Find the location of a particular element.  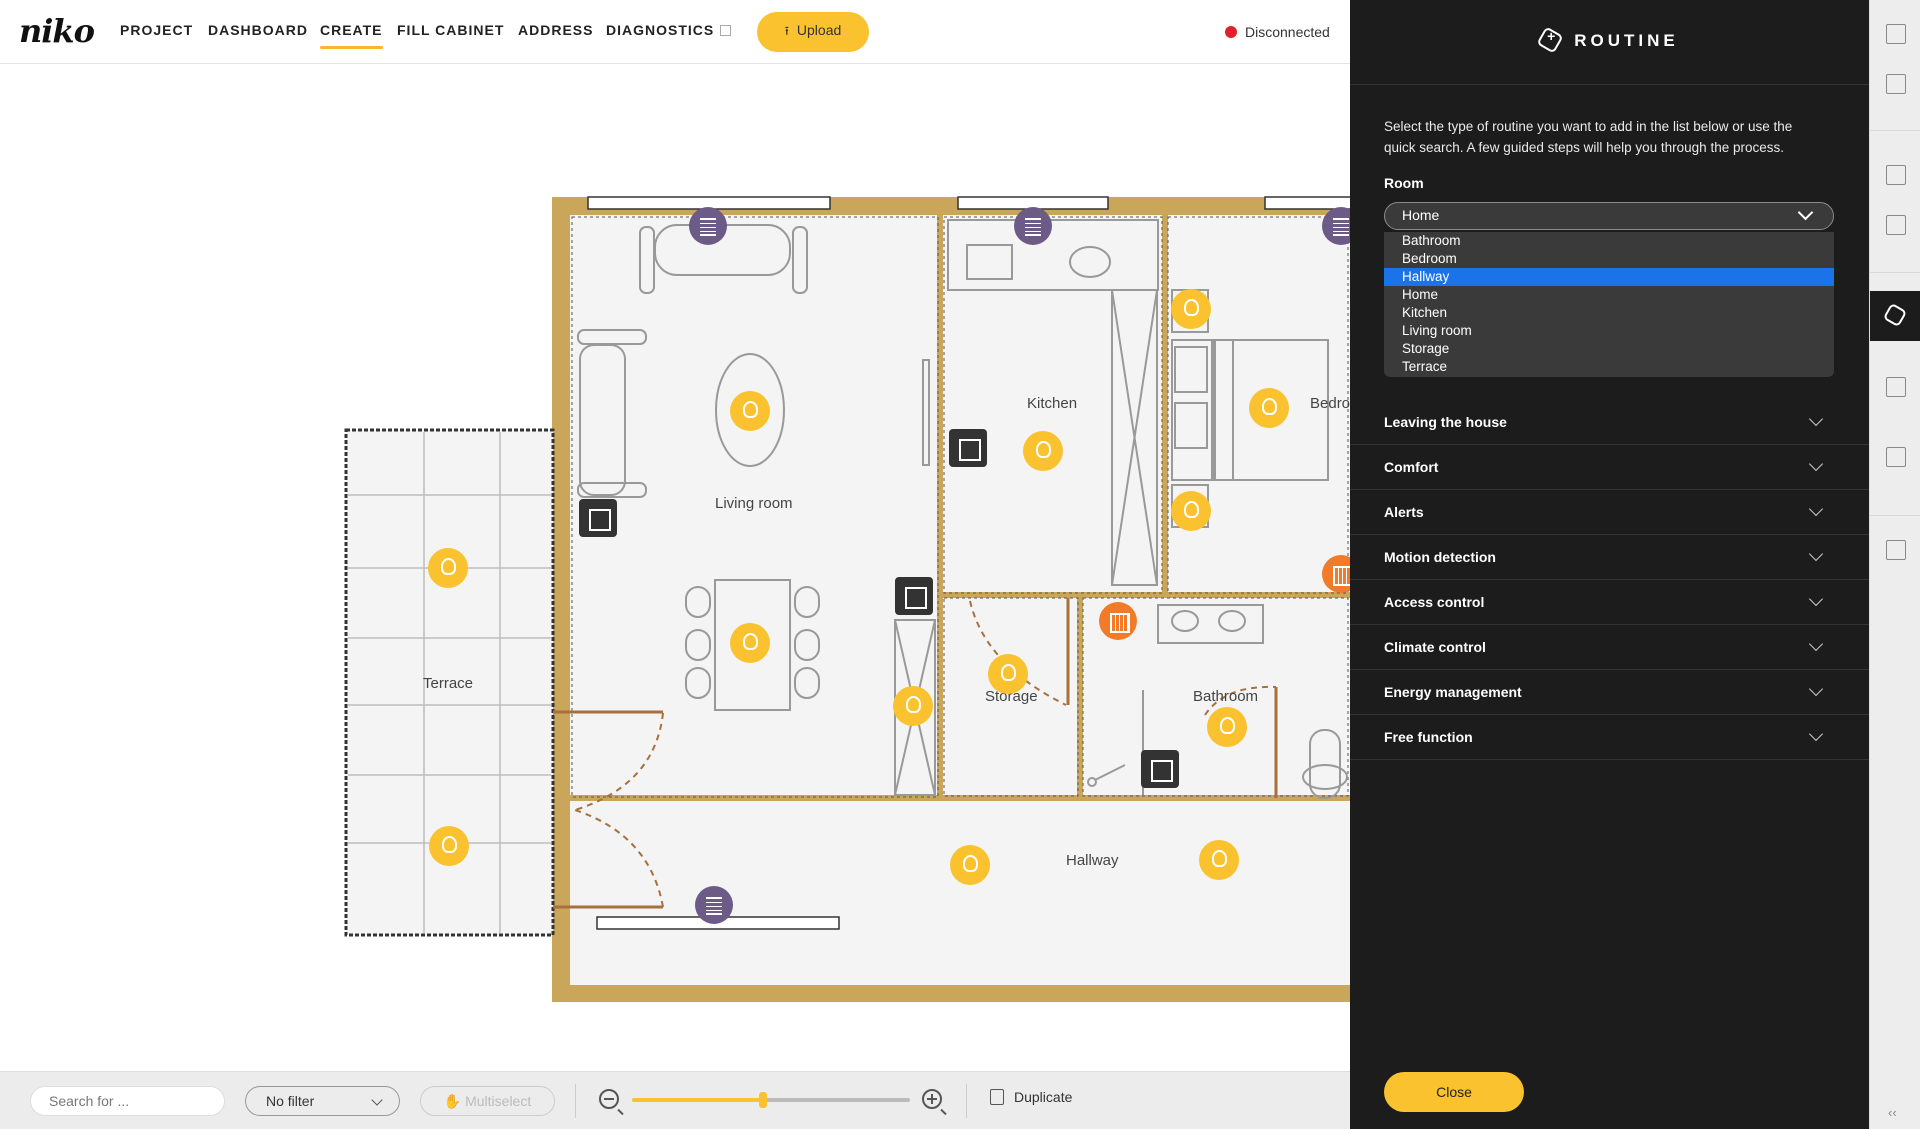

close-button: Close is located at coordinates (1454, 1092).